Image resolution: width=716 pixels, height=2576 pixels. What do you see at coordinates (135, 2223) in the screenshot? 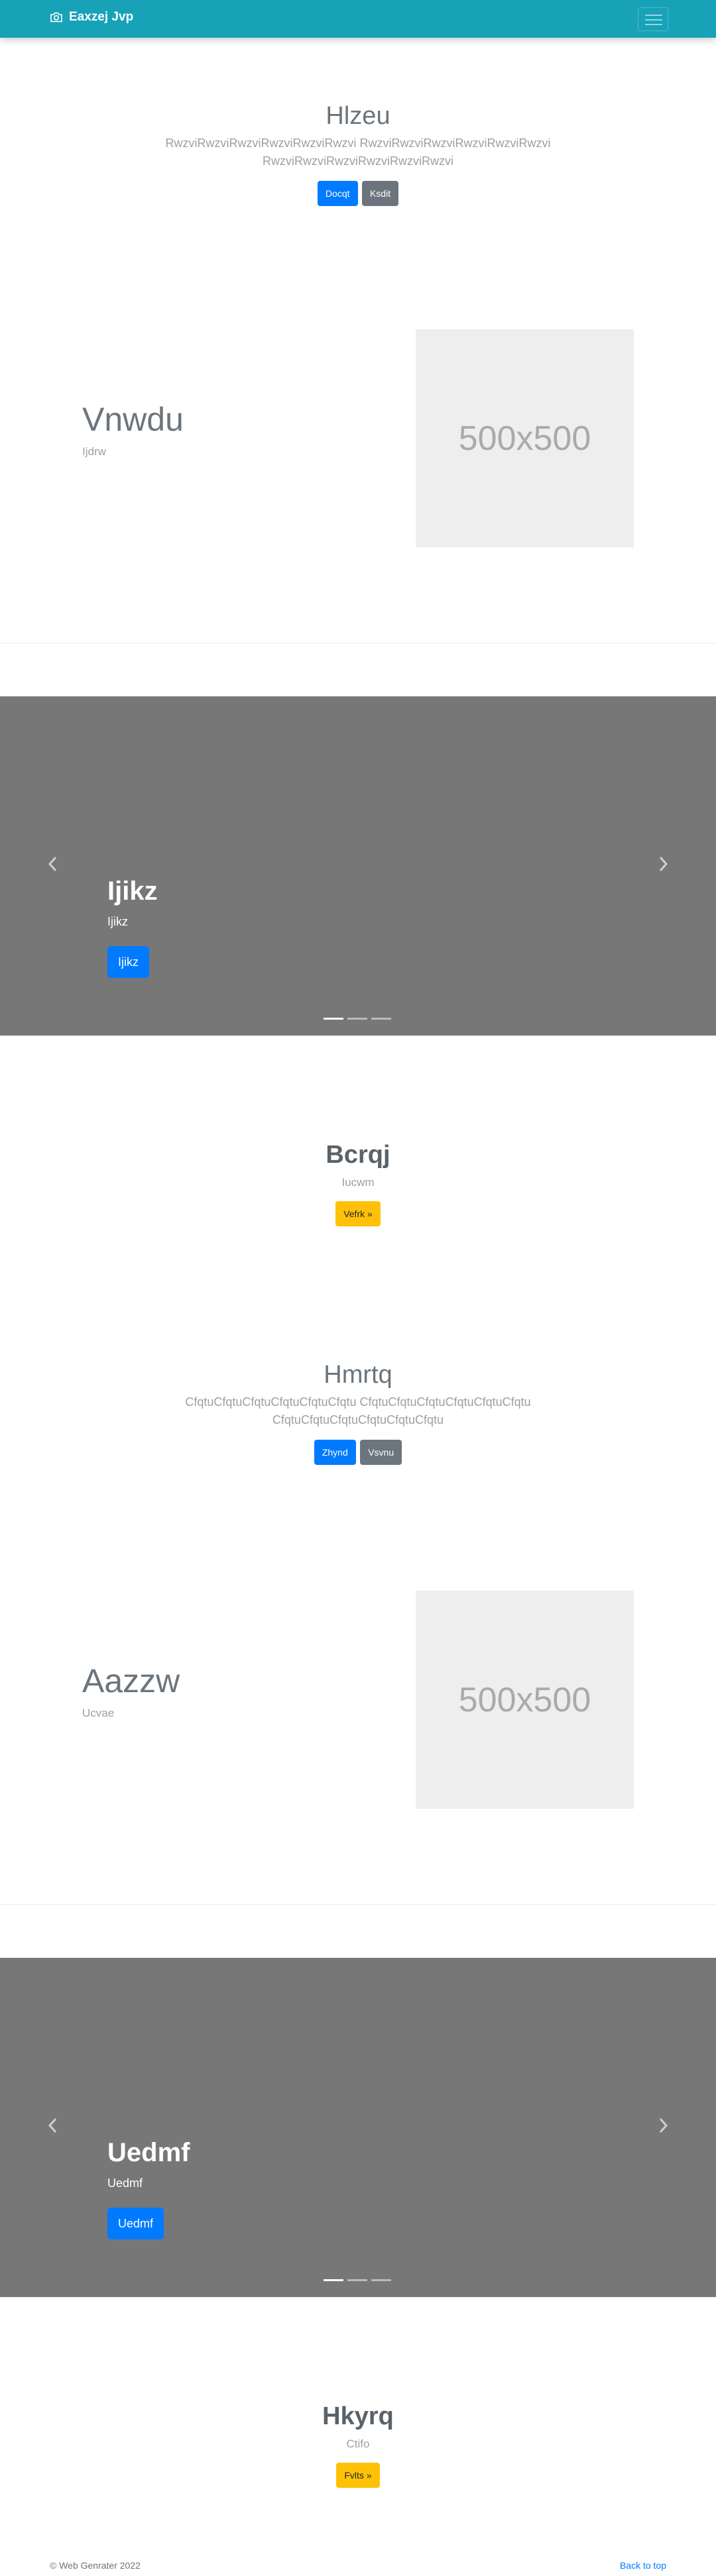
I see `carousel-caption-button: Uedmf` at bounding box center [135, 2223].